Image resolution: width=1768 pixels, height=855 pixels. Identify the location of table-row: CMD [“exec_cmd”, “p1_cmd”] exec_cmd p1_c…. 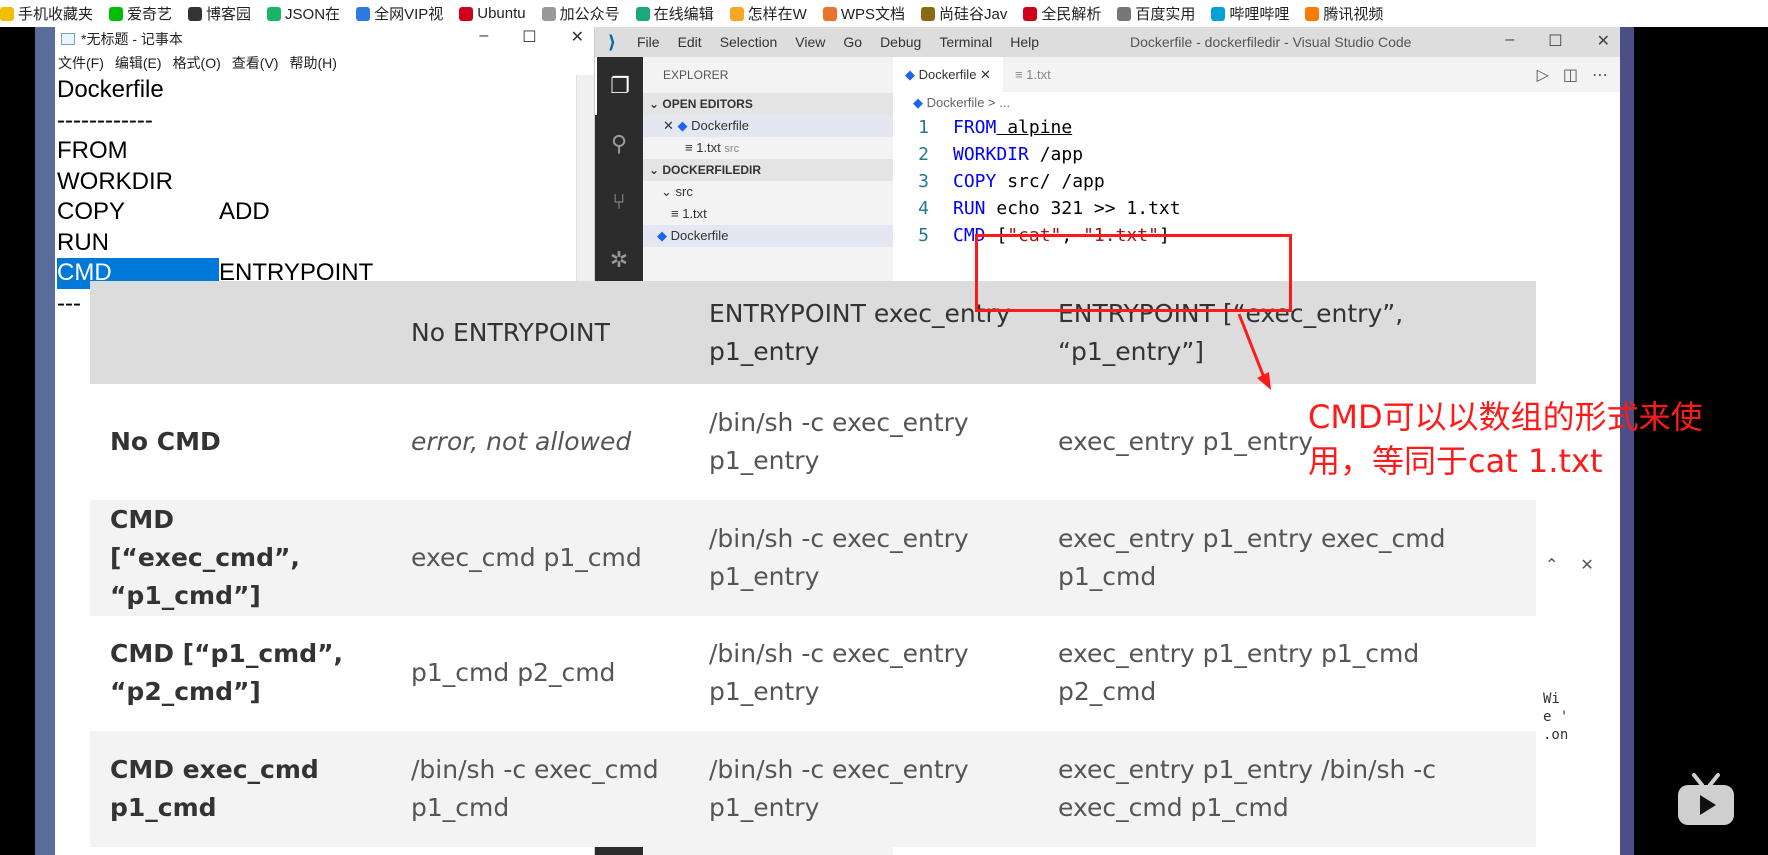
(813, 557).